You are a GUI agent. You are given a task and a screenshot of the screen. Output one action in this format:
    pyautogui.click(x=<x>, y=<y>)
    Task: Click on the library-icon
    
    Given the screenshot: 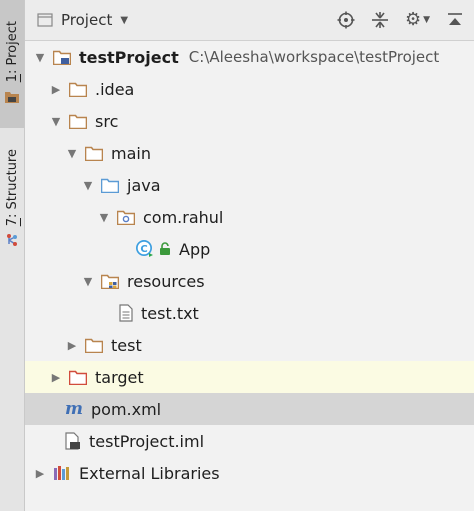 What is the action you would take?
    pyautogui.click(x=62, y=473)
    